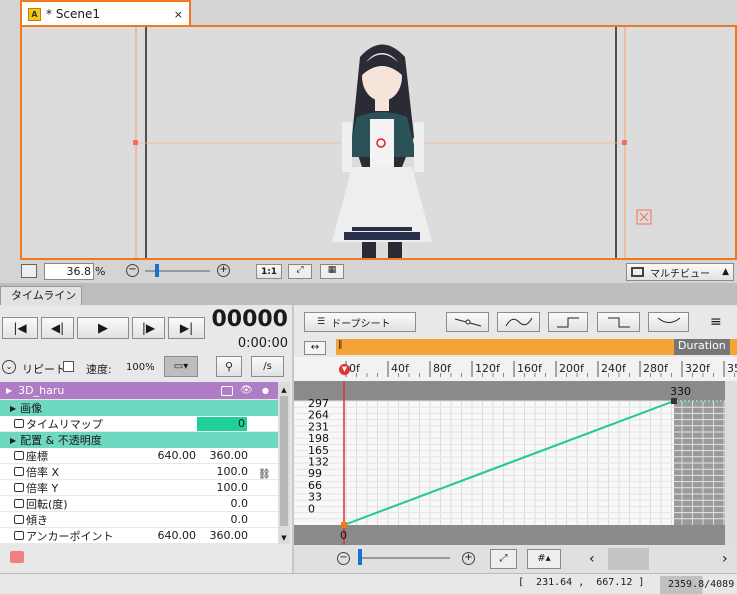 The image size is (737, 594). What do you see at coordinates (581, 582) in the screenshot?
I see `cursor-coords: [ 231.64 , 667.12 ]` at bounding box center [581, 582].